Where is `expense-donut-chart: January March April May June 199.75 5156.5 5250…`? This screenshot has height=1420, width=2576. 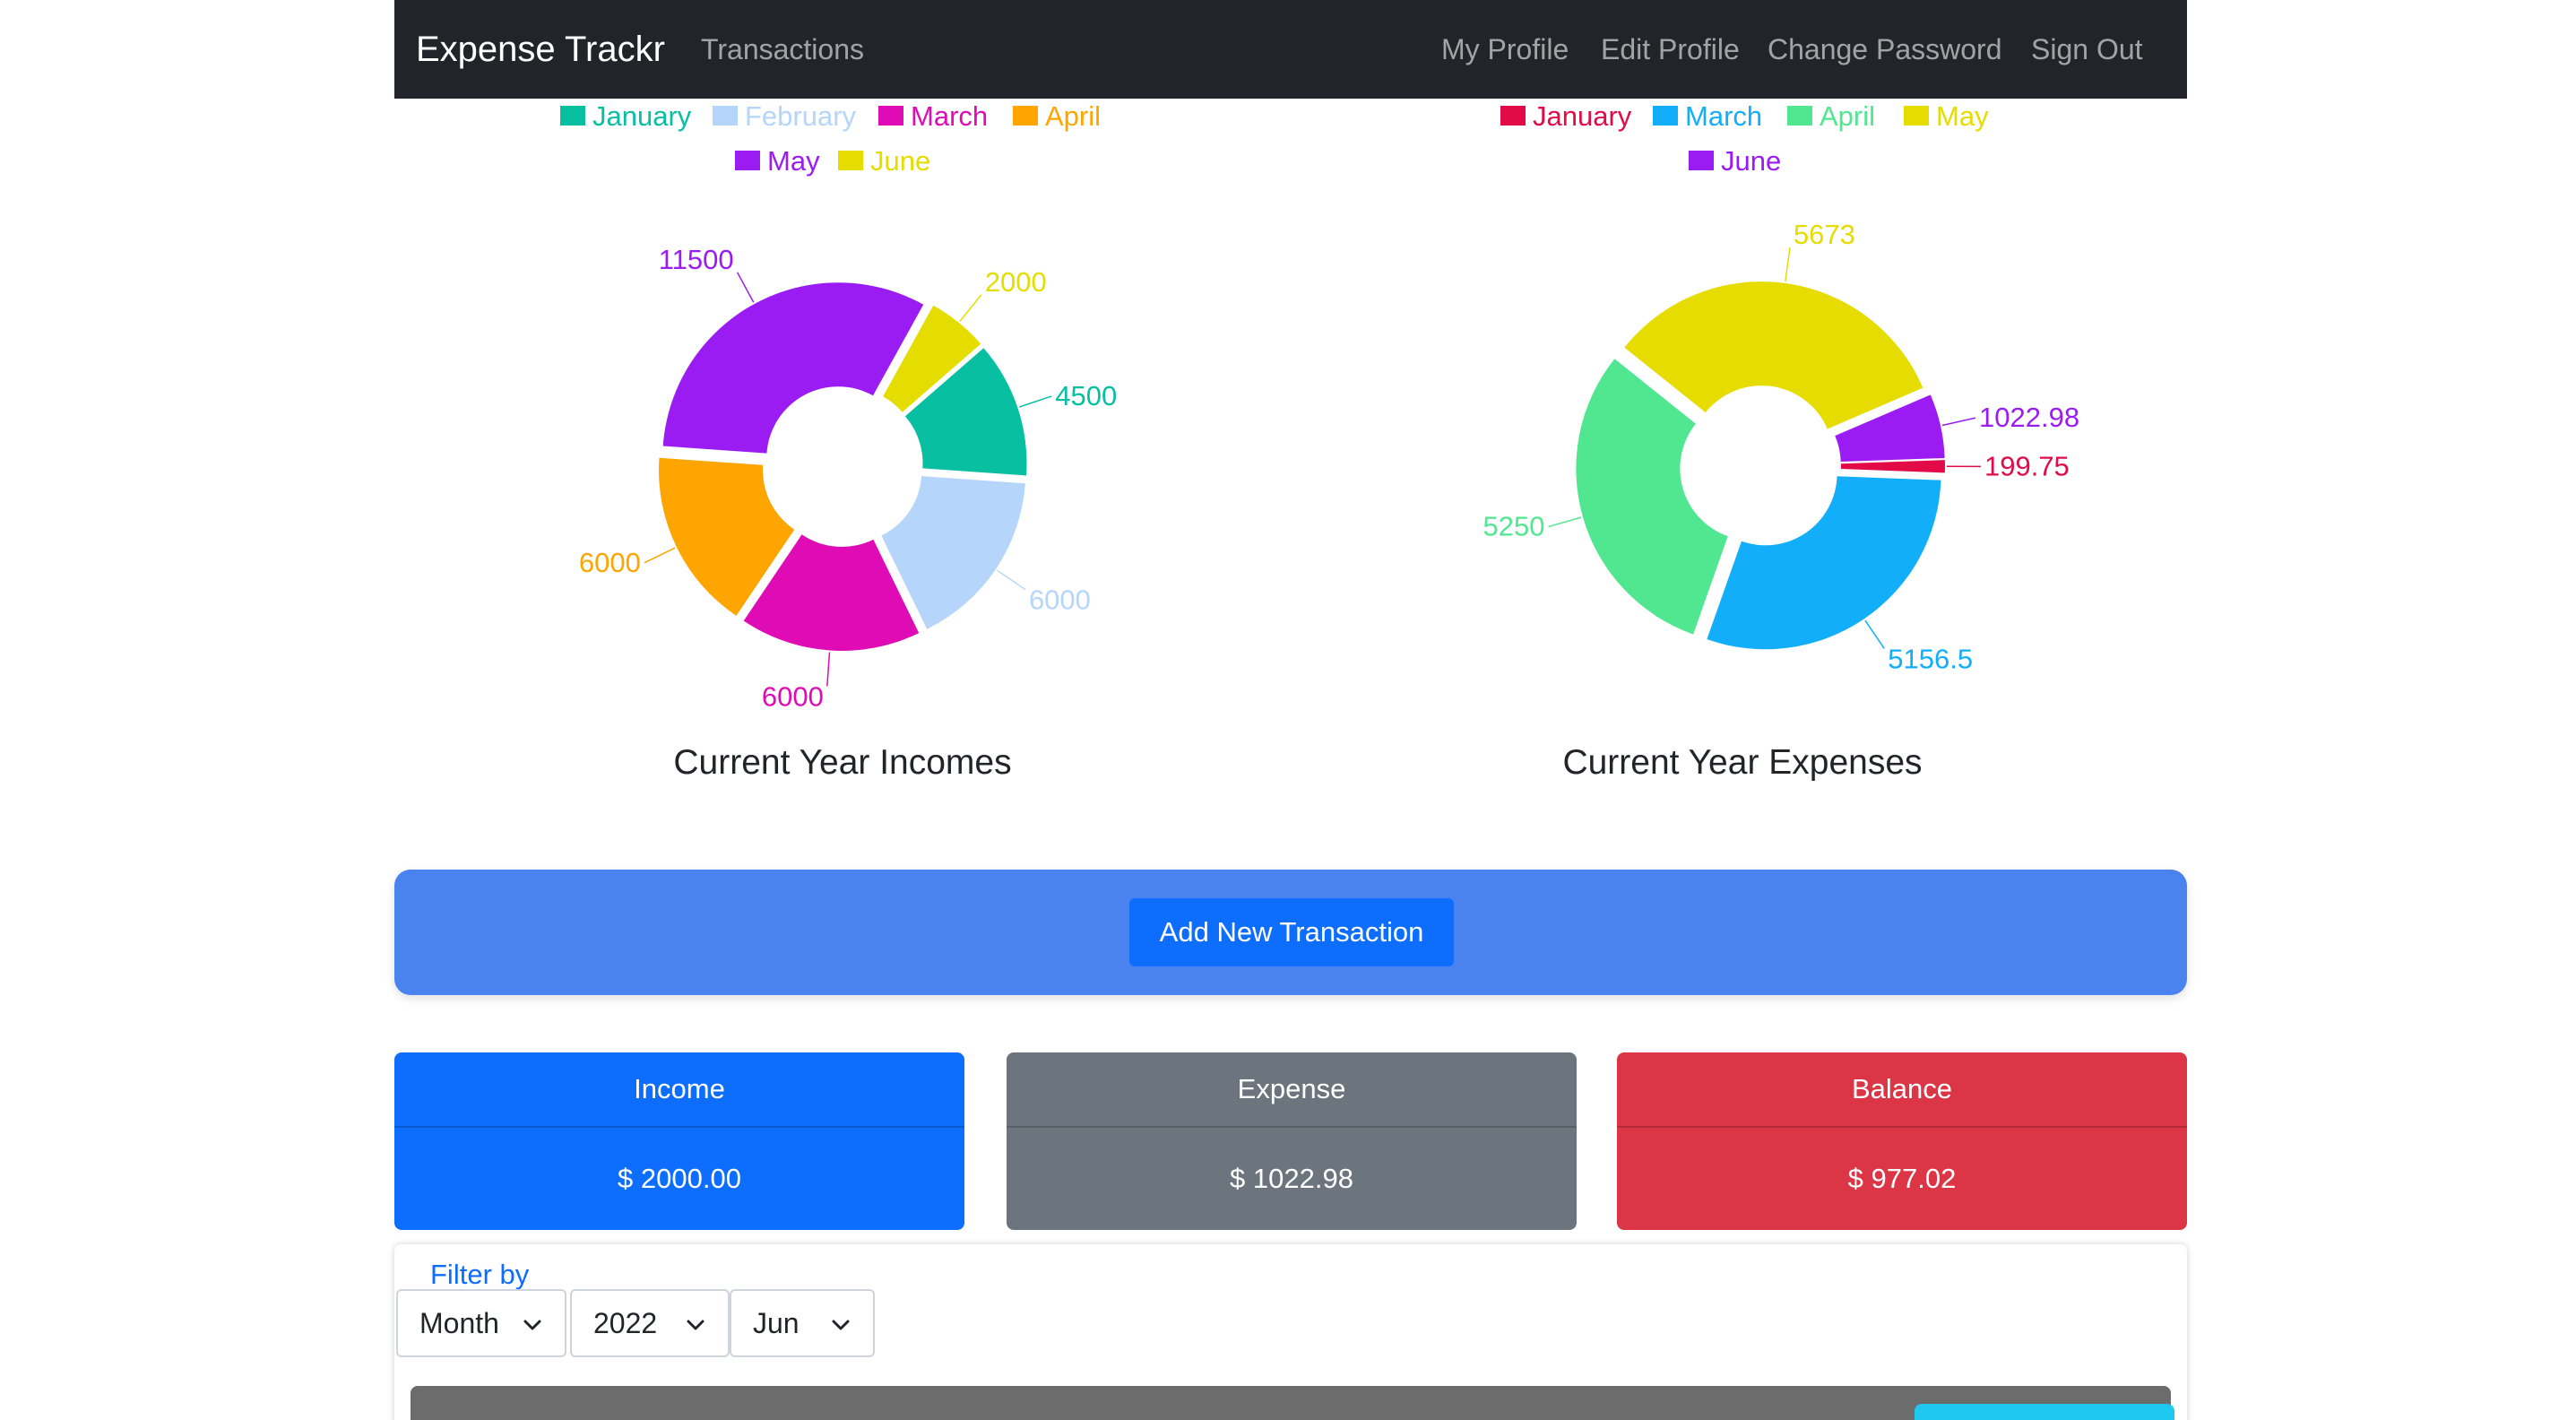
expense-donut-chart: January March April May June 199.75 5156.5 5250… is located at coordinates (1780, 387).